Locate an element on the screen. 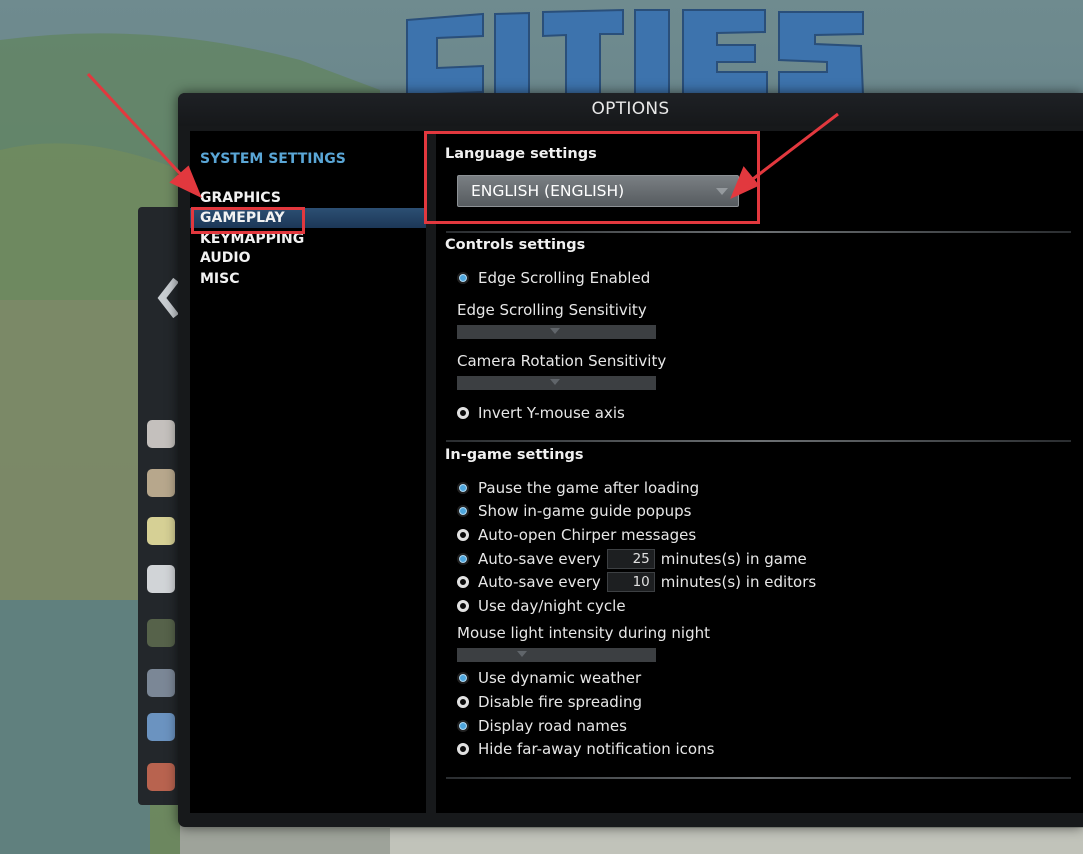 The image size is (1083, 854). cities-logo is located at coordinates (635, 51).